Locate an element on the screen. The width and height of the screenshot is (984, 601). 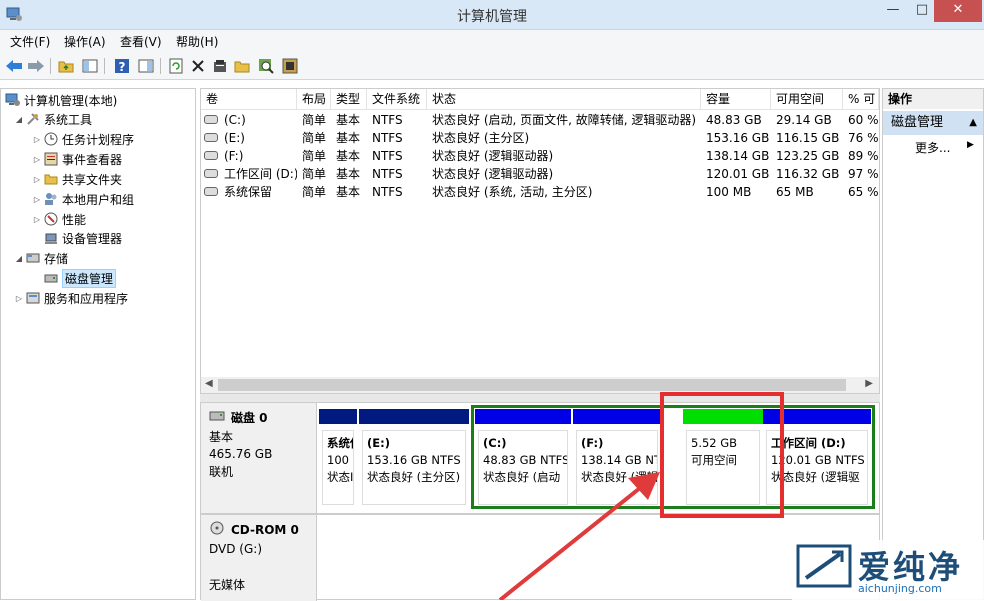
tree-shared-folders: ▷ 共享文件夹 is located at coordinates (76, 179).